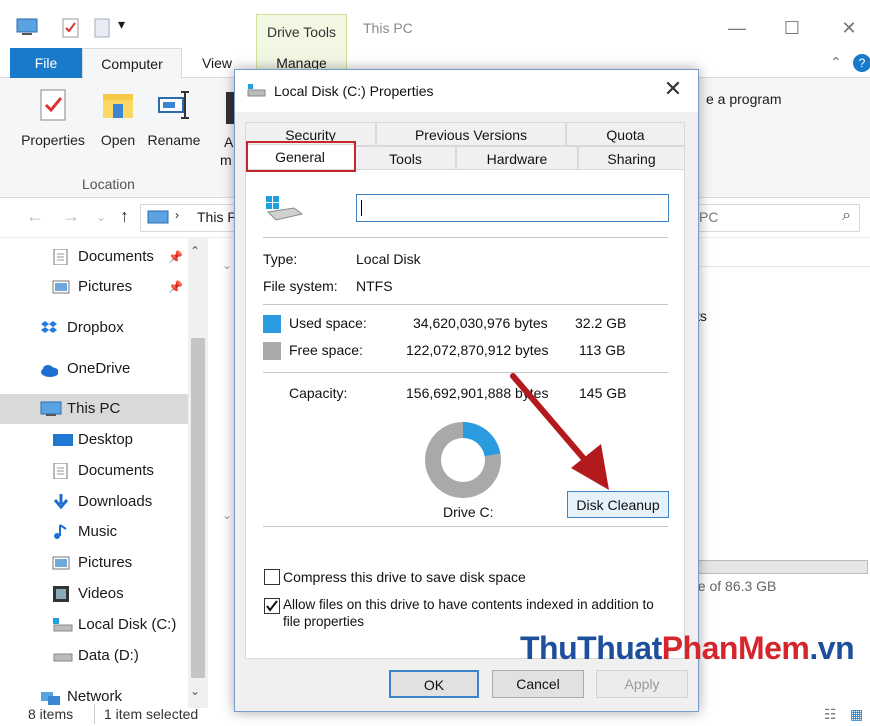  I want to click on tab-previous-versions: Previous Versions, so click(471, 134).